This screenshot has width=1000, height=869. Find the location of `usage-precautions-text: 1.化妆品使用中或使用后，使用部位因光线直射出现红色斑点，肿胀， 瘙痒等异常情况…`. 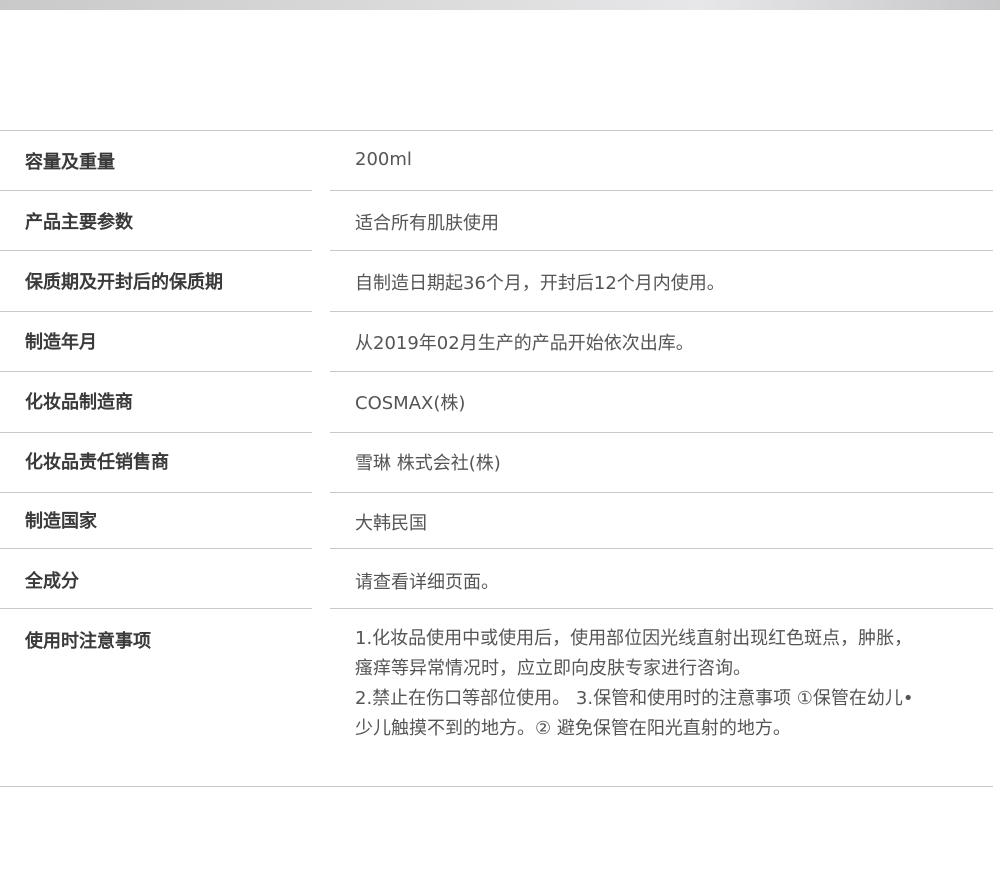

usage-precautions-text: 1.化妆品使用中或使用后，使用部位因光线直射出现红色斑点，肿胀， 瘙痒等异常情况… is located at coordinates (655, 684).